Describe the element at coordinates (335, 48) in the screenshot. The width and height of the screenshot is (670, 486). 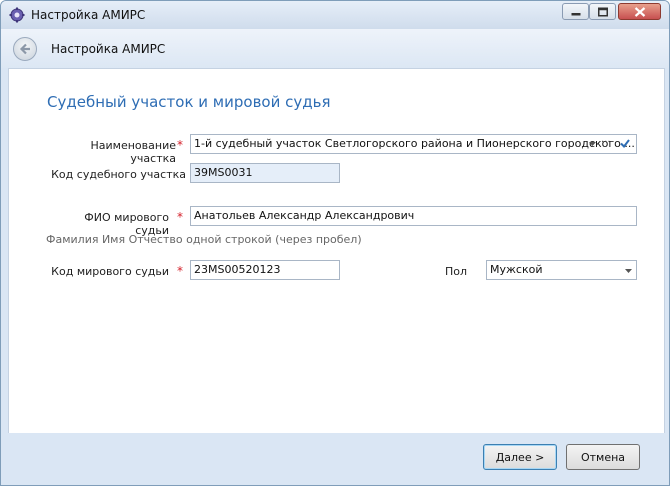
I see `navigation-bar: Настройка АМИРС` at that location.